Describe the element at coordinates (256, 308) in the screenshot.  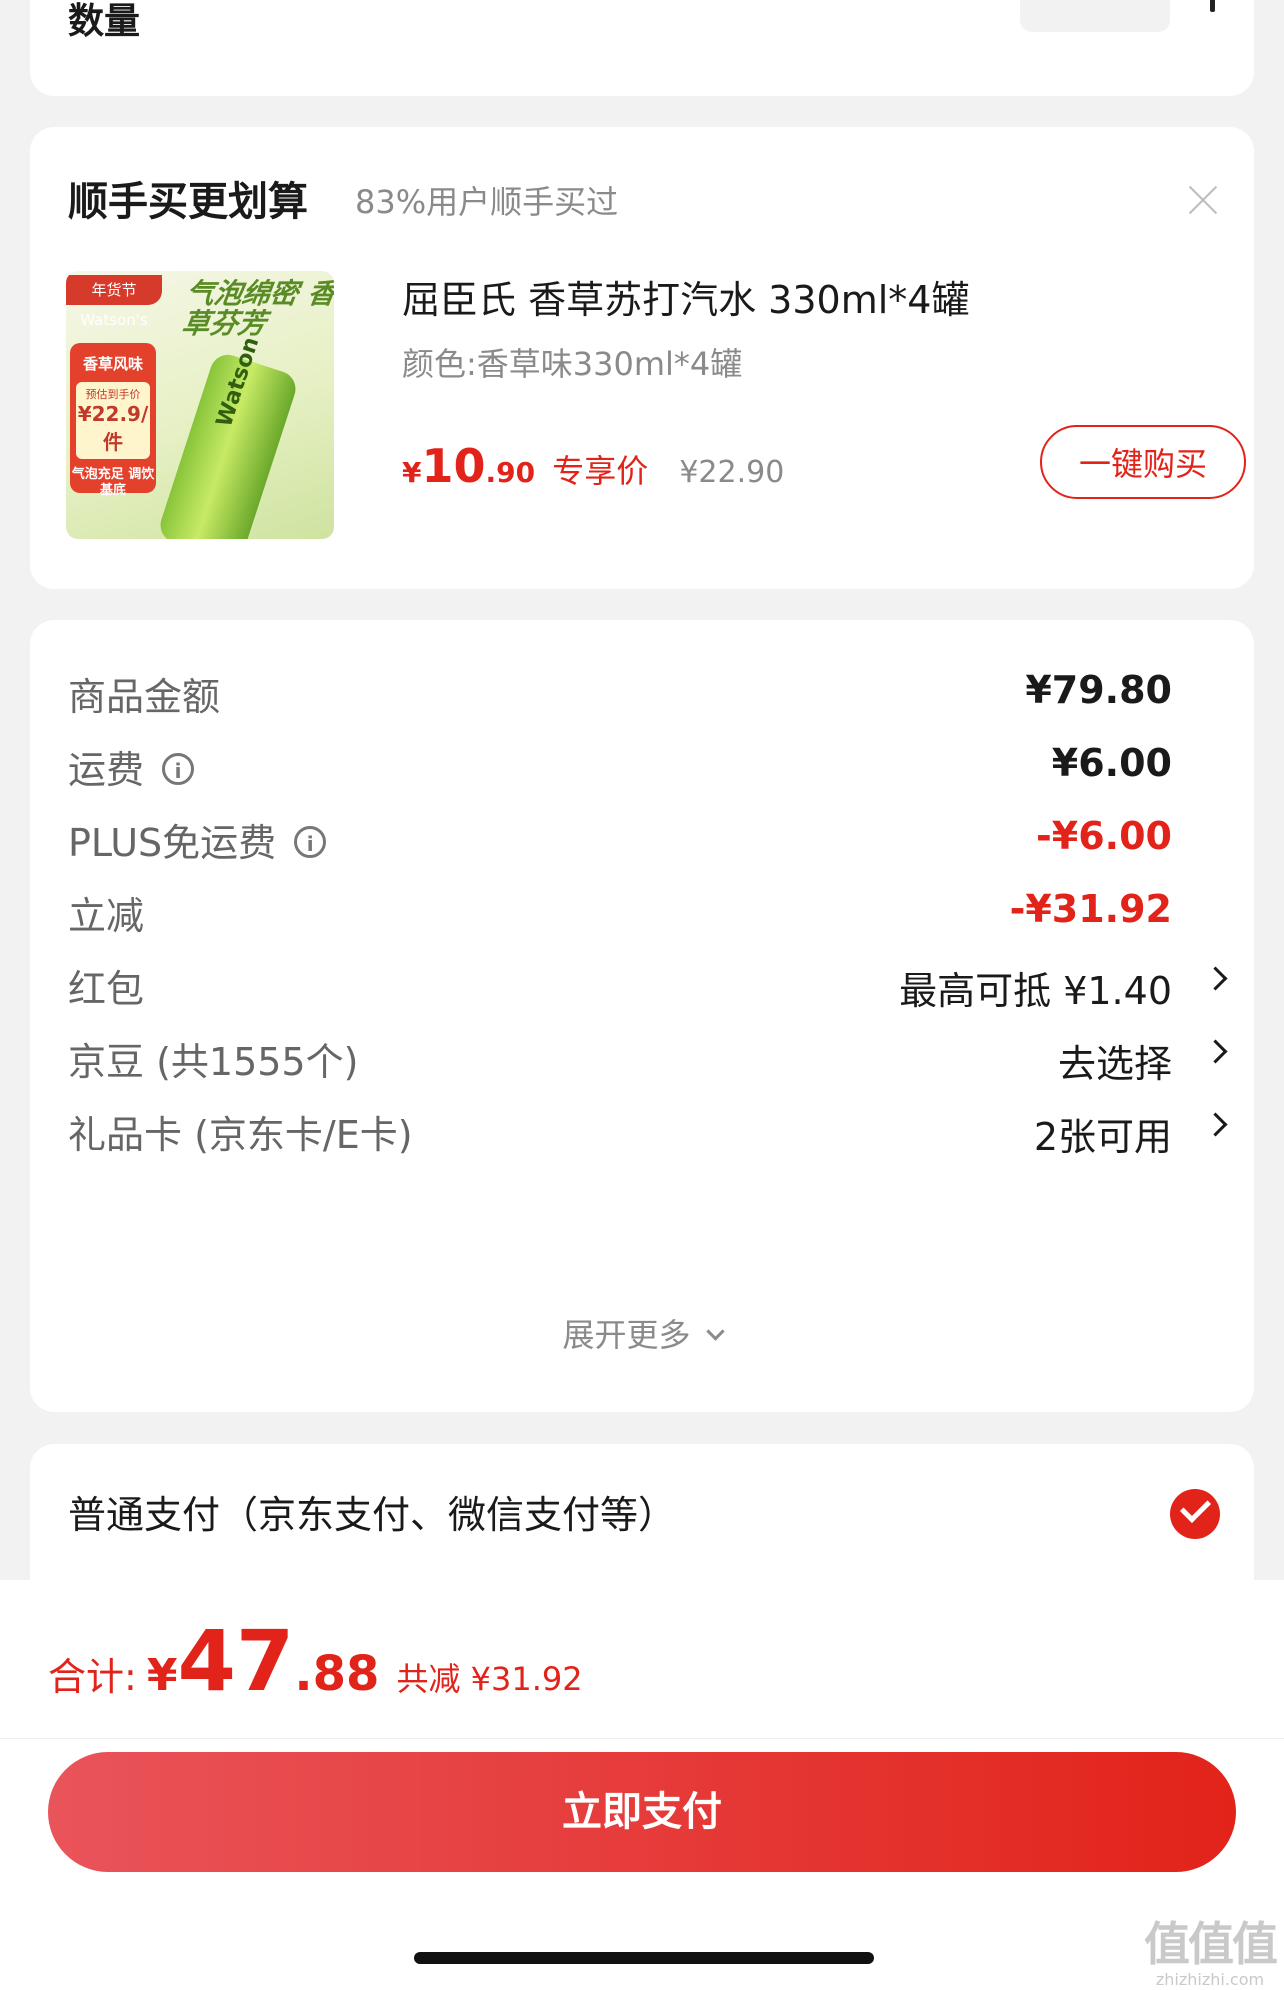
I see `image-headline: 气泡绵密 香草芬芳` at that location.